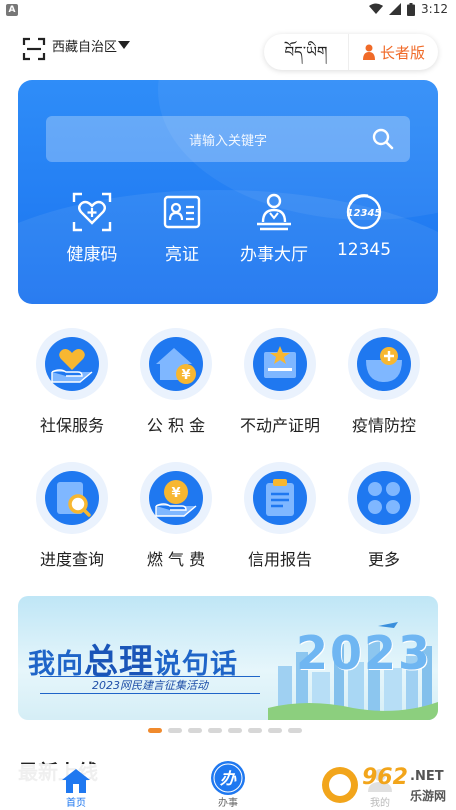 The height and width of the screenshot is (810, 456). I want to click on svg-text: .NET, so click(427, 776).